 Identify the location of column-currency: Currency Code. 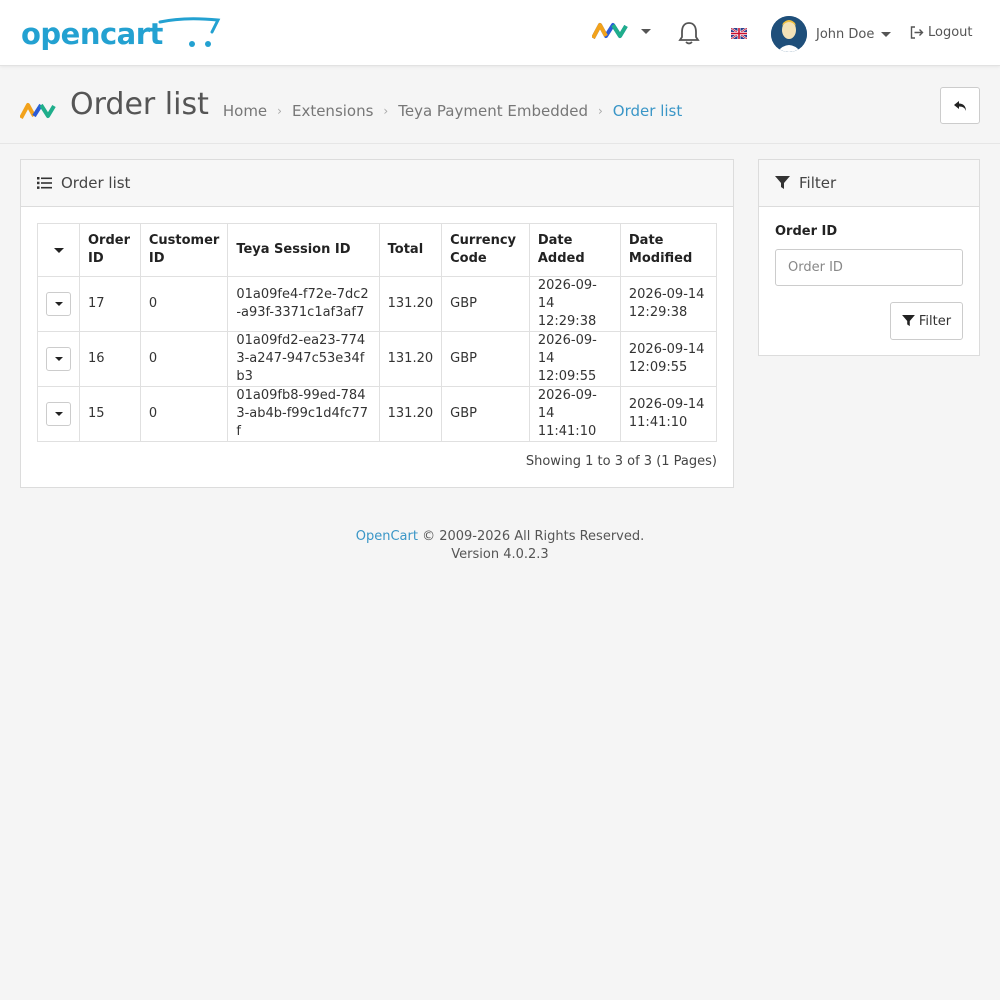
(485, 250).